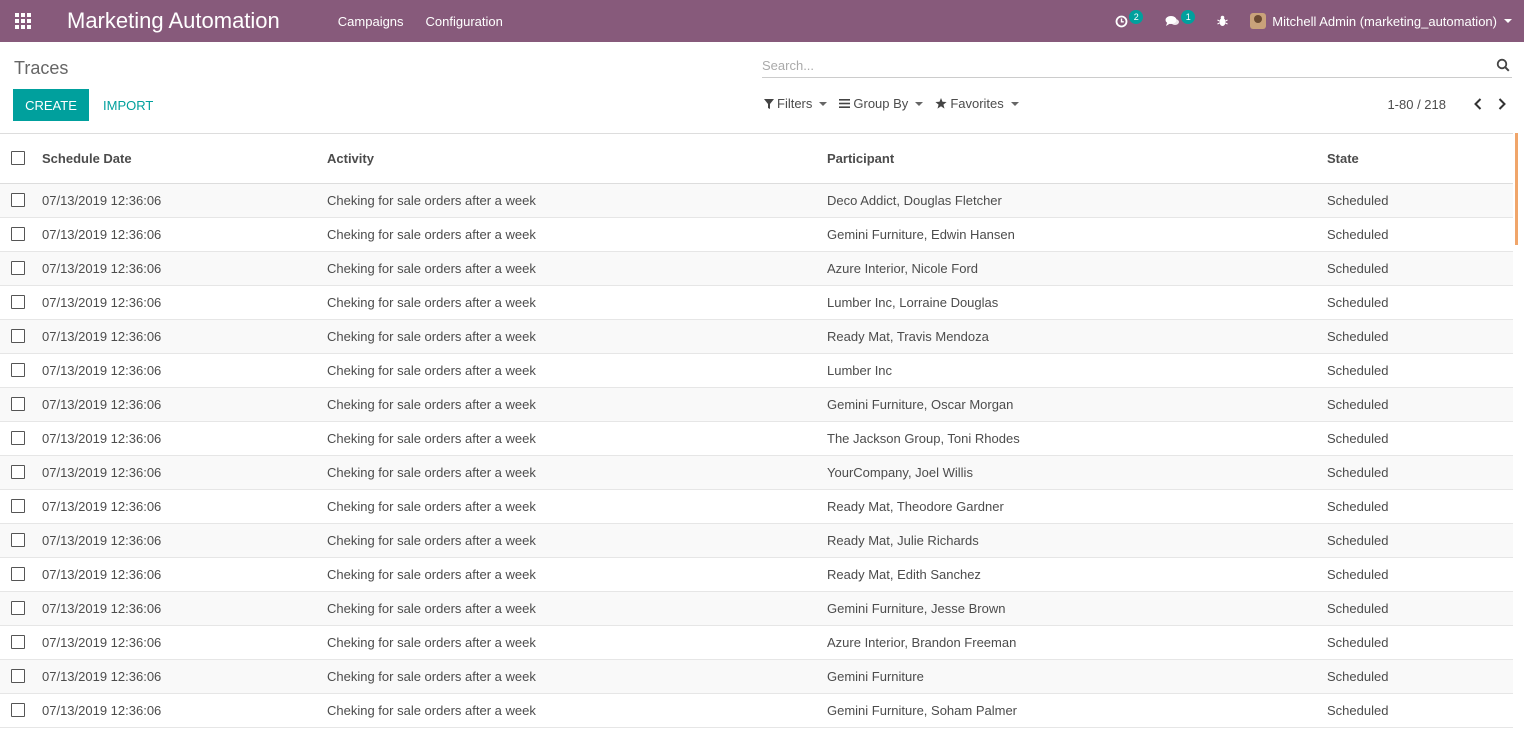 This screenshot has height=750, width=1524. I want to click on app-title: Marketing Automation, so click(173, 21).